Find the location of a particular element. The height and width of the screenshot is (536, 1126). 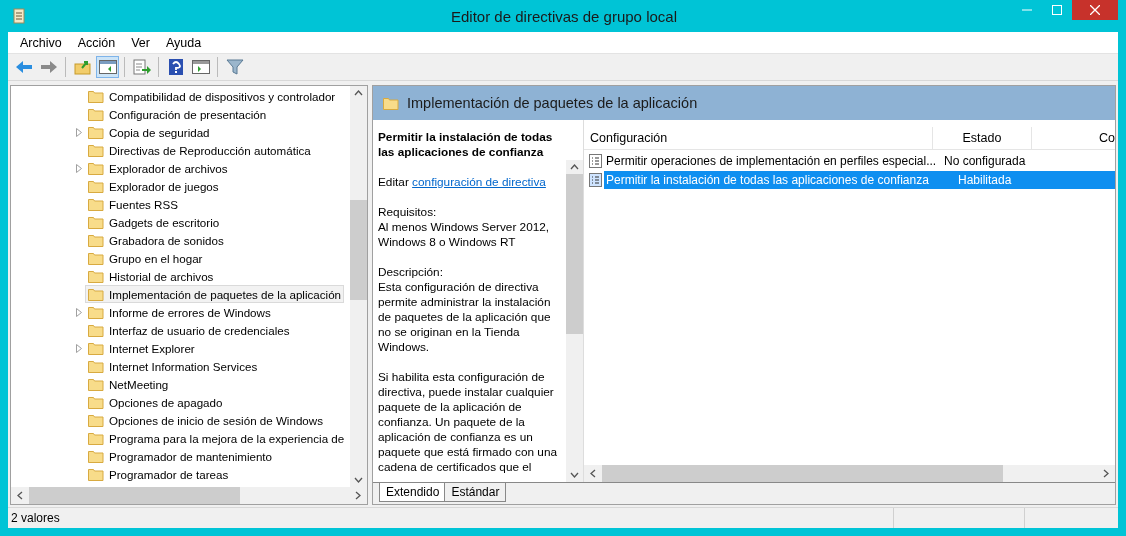

description-text: Esta configuración de directiva permite administrar la instalación de paquetes de la aplicación que no se originan en la Tienda Windows. is located at coordinates (465, 317).